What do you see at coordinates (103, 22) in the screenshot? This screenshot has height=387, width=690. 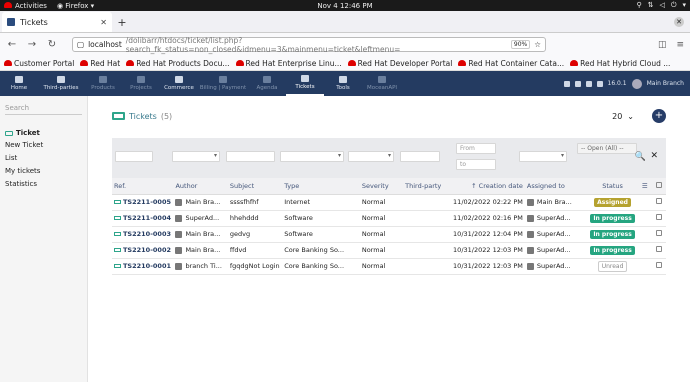 I see `close-tab-icon: ✕` at bounding box center [103, 22].